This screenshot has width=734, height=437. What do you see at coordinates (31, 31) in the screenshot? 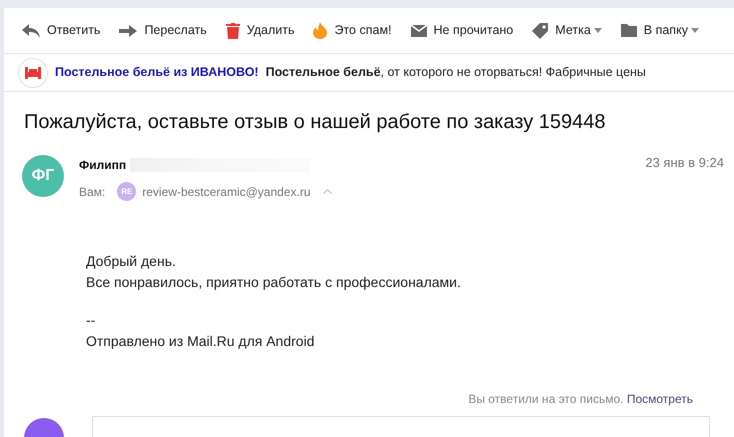
I see `reply-arrow-icon` at bounding box center [31, 31].